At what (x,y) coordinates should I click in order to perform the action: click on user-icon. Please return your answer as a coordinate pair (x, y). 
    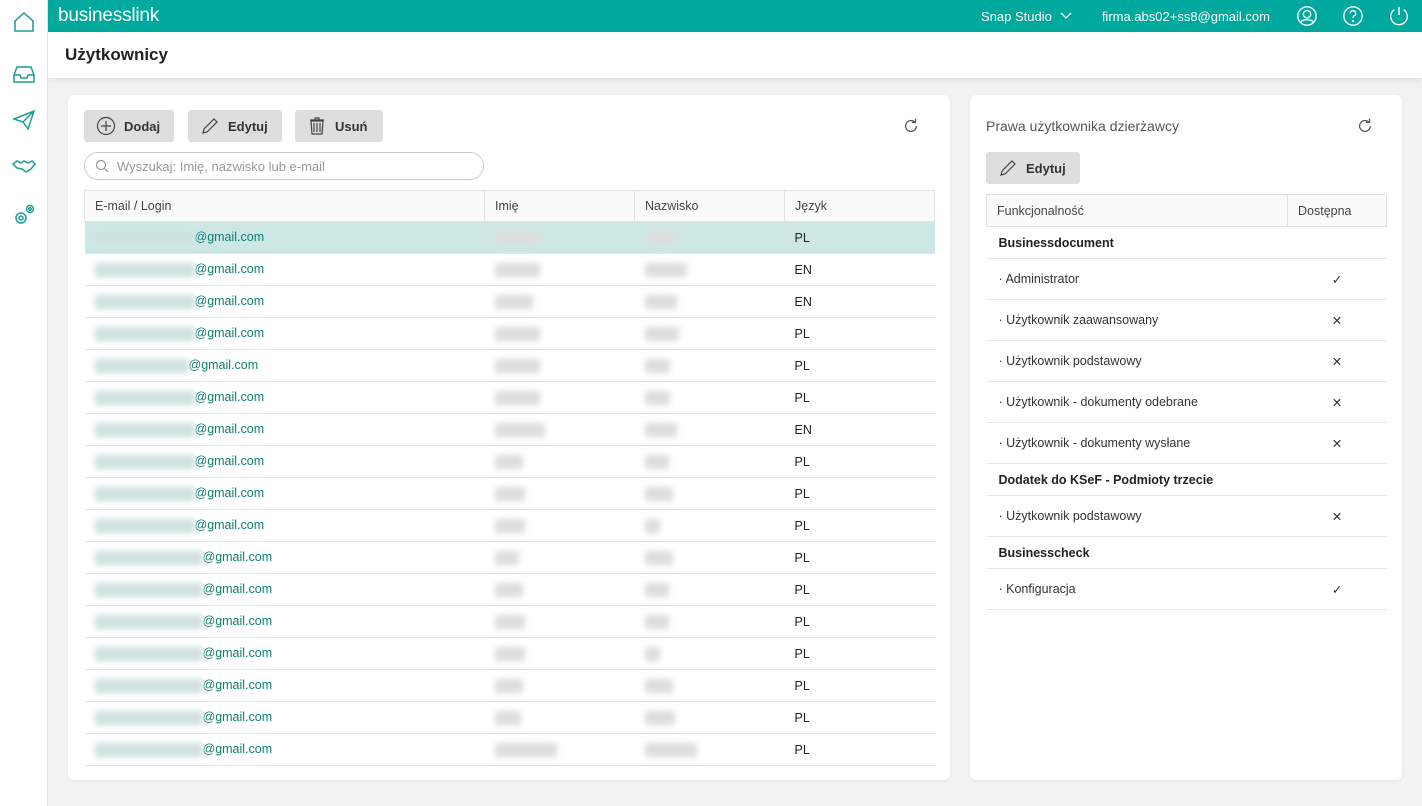
    Looking at the image, I should click on (1307, 16).